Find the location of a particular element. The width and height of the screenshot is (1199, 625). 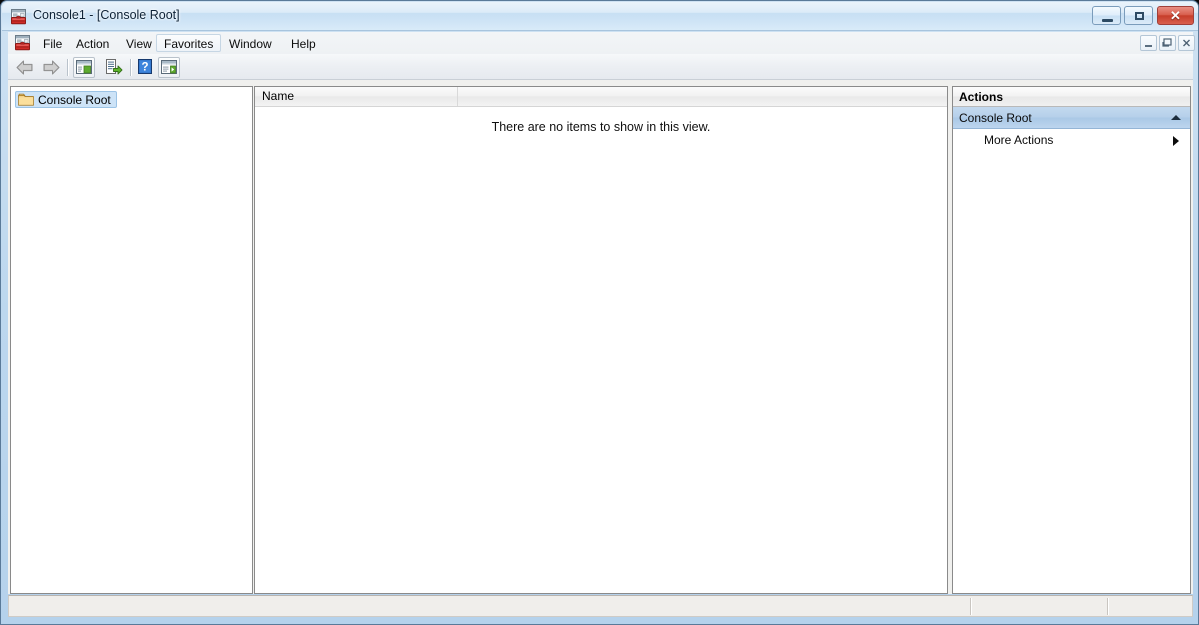

empty-list-message: There are no items to show in this view. is located at coordinates (601, 127).